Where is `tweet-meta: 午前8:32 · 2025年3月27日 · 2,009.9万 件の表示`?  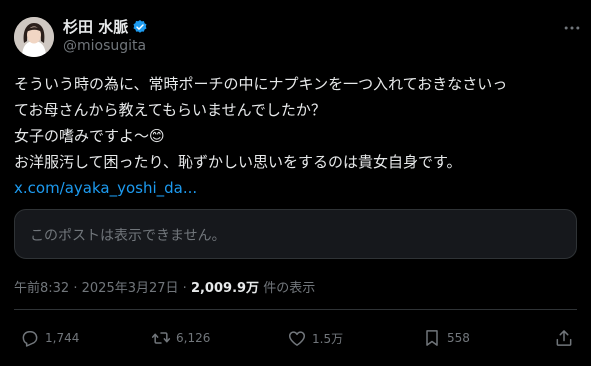
tweet-meta: 午前8:32 · 2025年3月27日 · 2,009.9万 件の表示 is located at coordinates (164, 286).